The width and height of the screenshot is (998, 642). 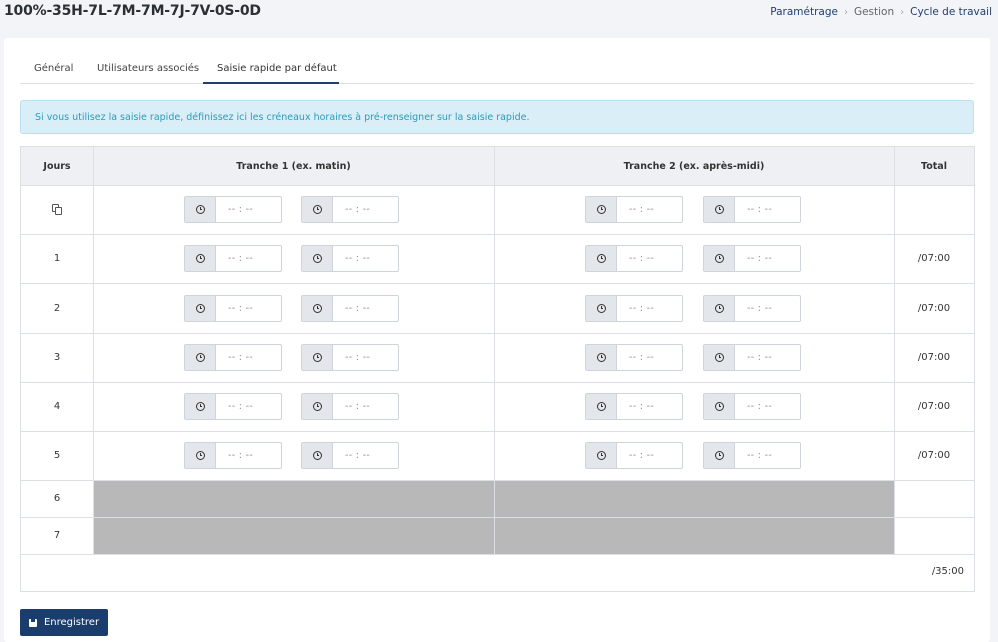 I want to click on floppy-disk-icon, so click(x=32, y=622).